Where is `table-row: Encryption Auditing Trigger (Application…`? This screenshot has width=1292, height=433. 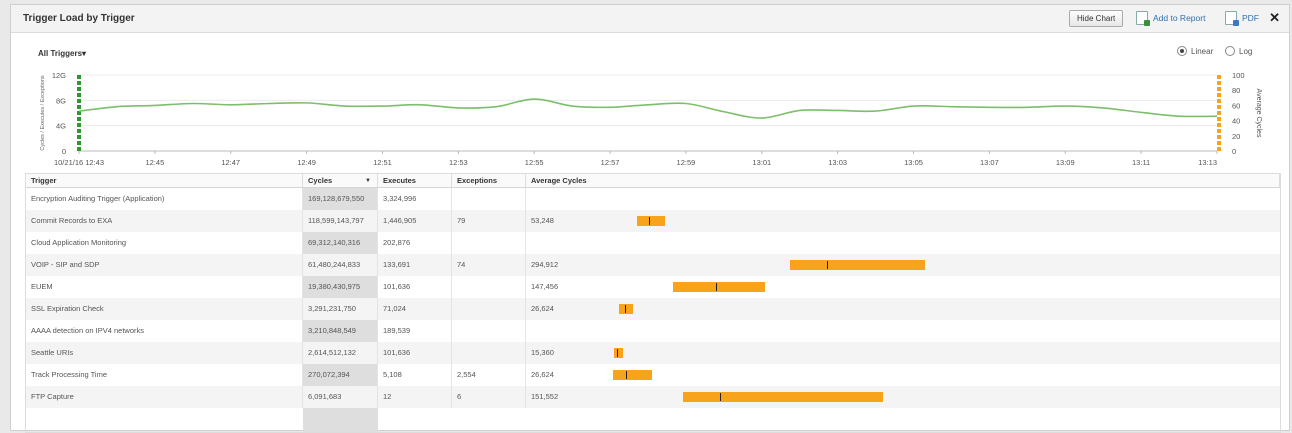 table-row: Encryption Auditing Trigger (Application… is located at coordinates (653, 199).